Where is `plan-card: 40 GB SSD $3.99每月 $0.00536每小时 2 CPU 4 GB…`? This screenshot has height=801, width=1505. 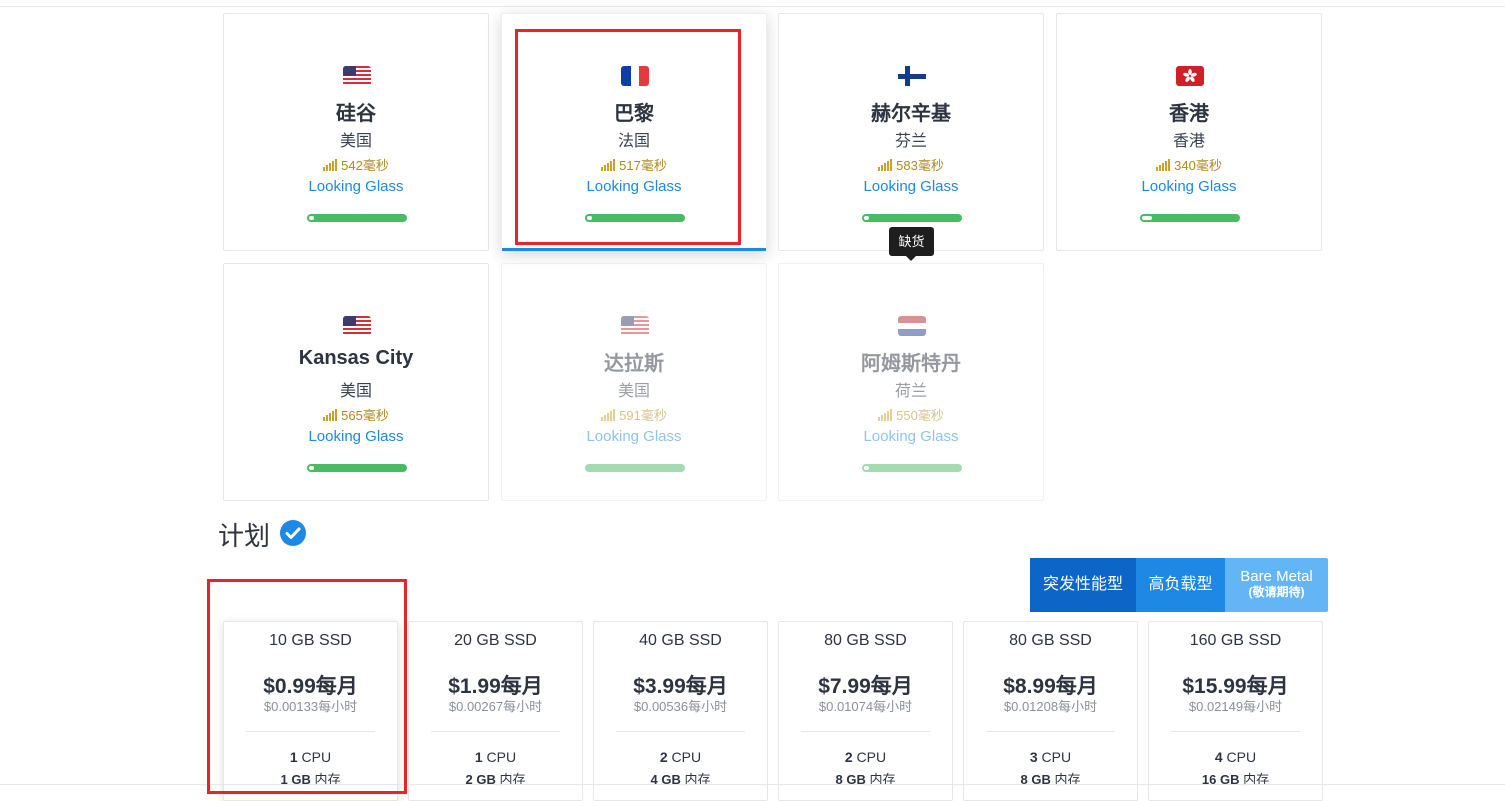
plan-card: 40 GB SSD $3.99每月 $0.00536每小时 2 CPU 4 GB… is located at coordinates (680, 711).